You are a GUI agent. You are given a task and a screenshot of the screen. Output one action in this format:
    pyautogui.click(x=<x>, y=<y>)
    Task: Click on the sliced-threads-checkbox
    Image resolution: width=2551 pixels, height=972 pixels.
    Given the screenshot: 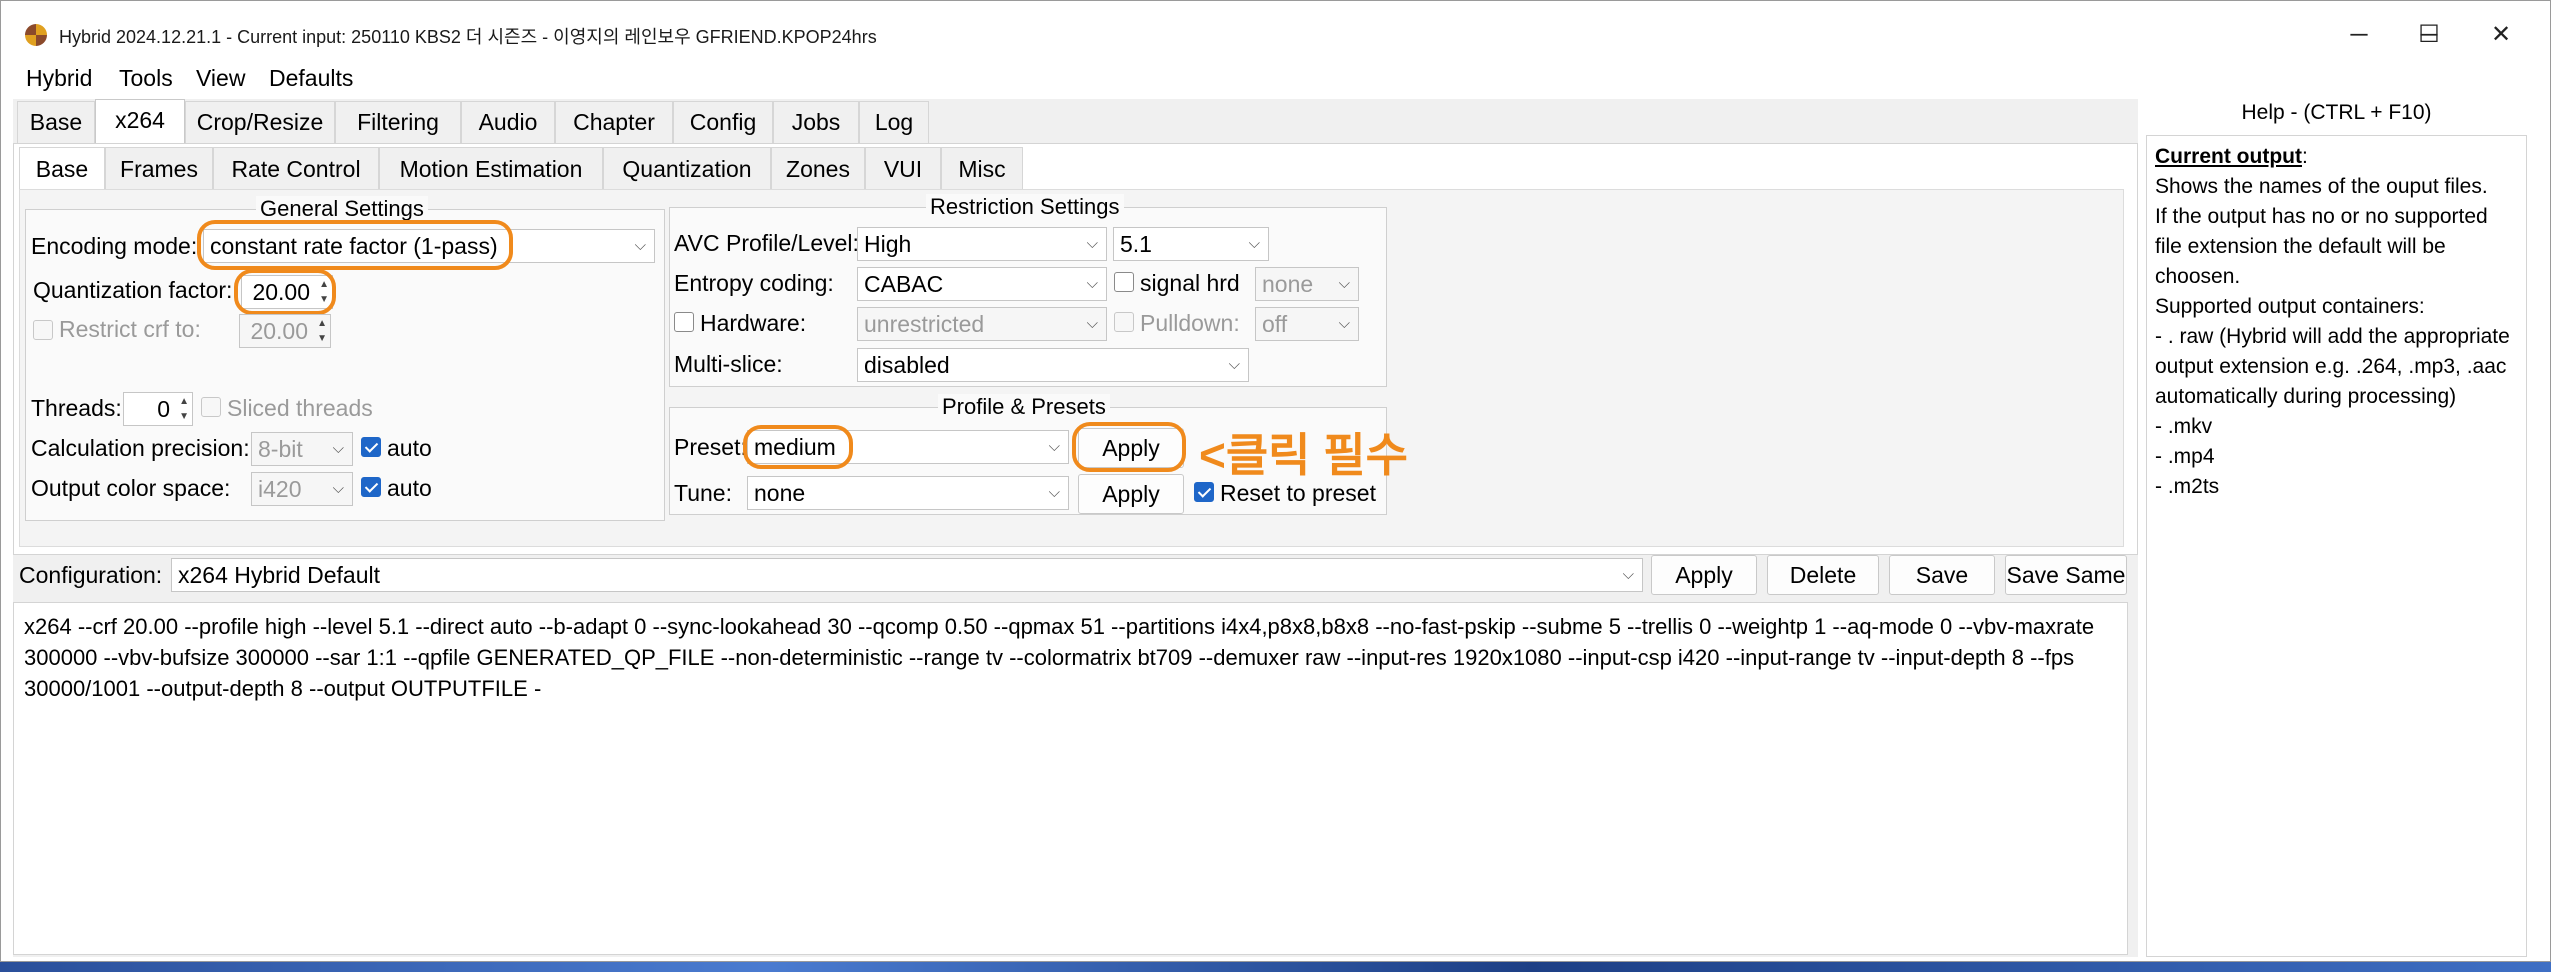 What is the action you would take?
    pyautogui.click(x=211, y=407)
    